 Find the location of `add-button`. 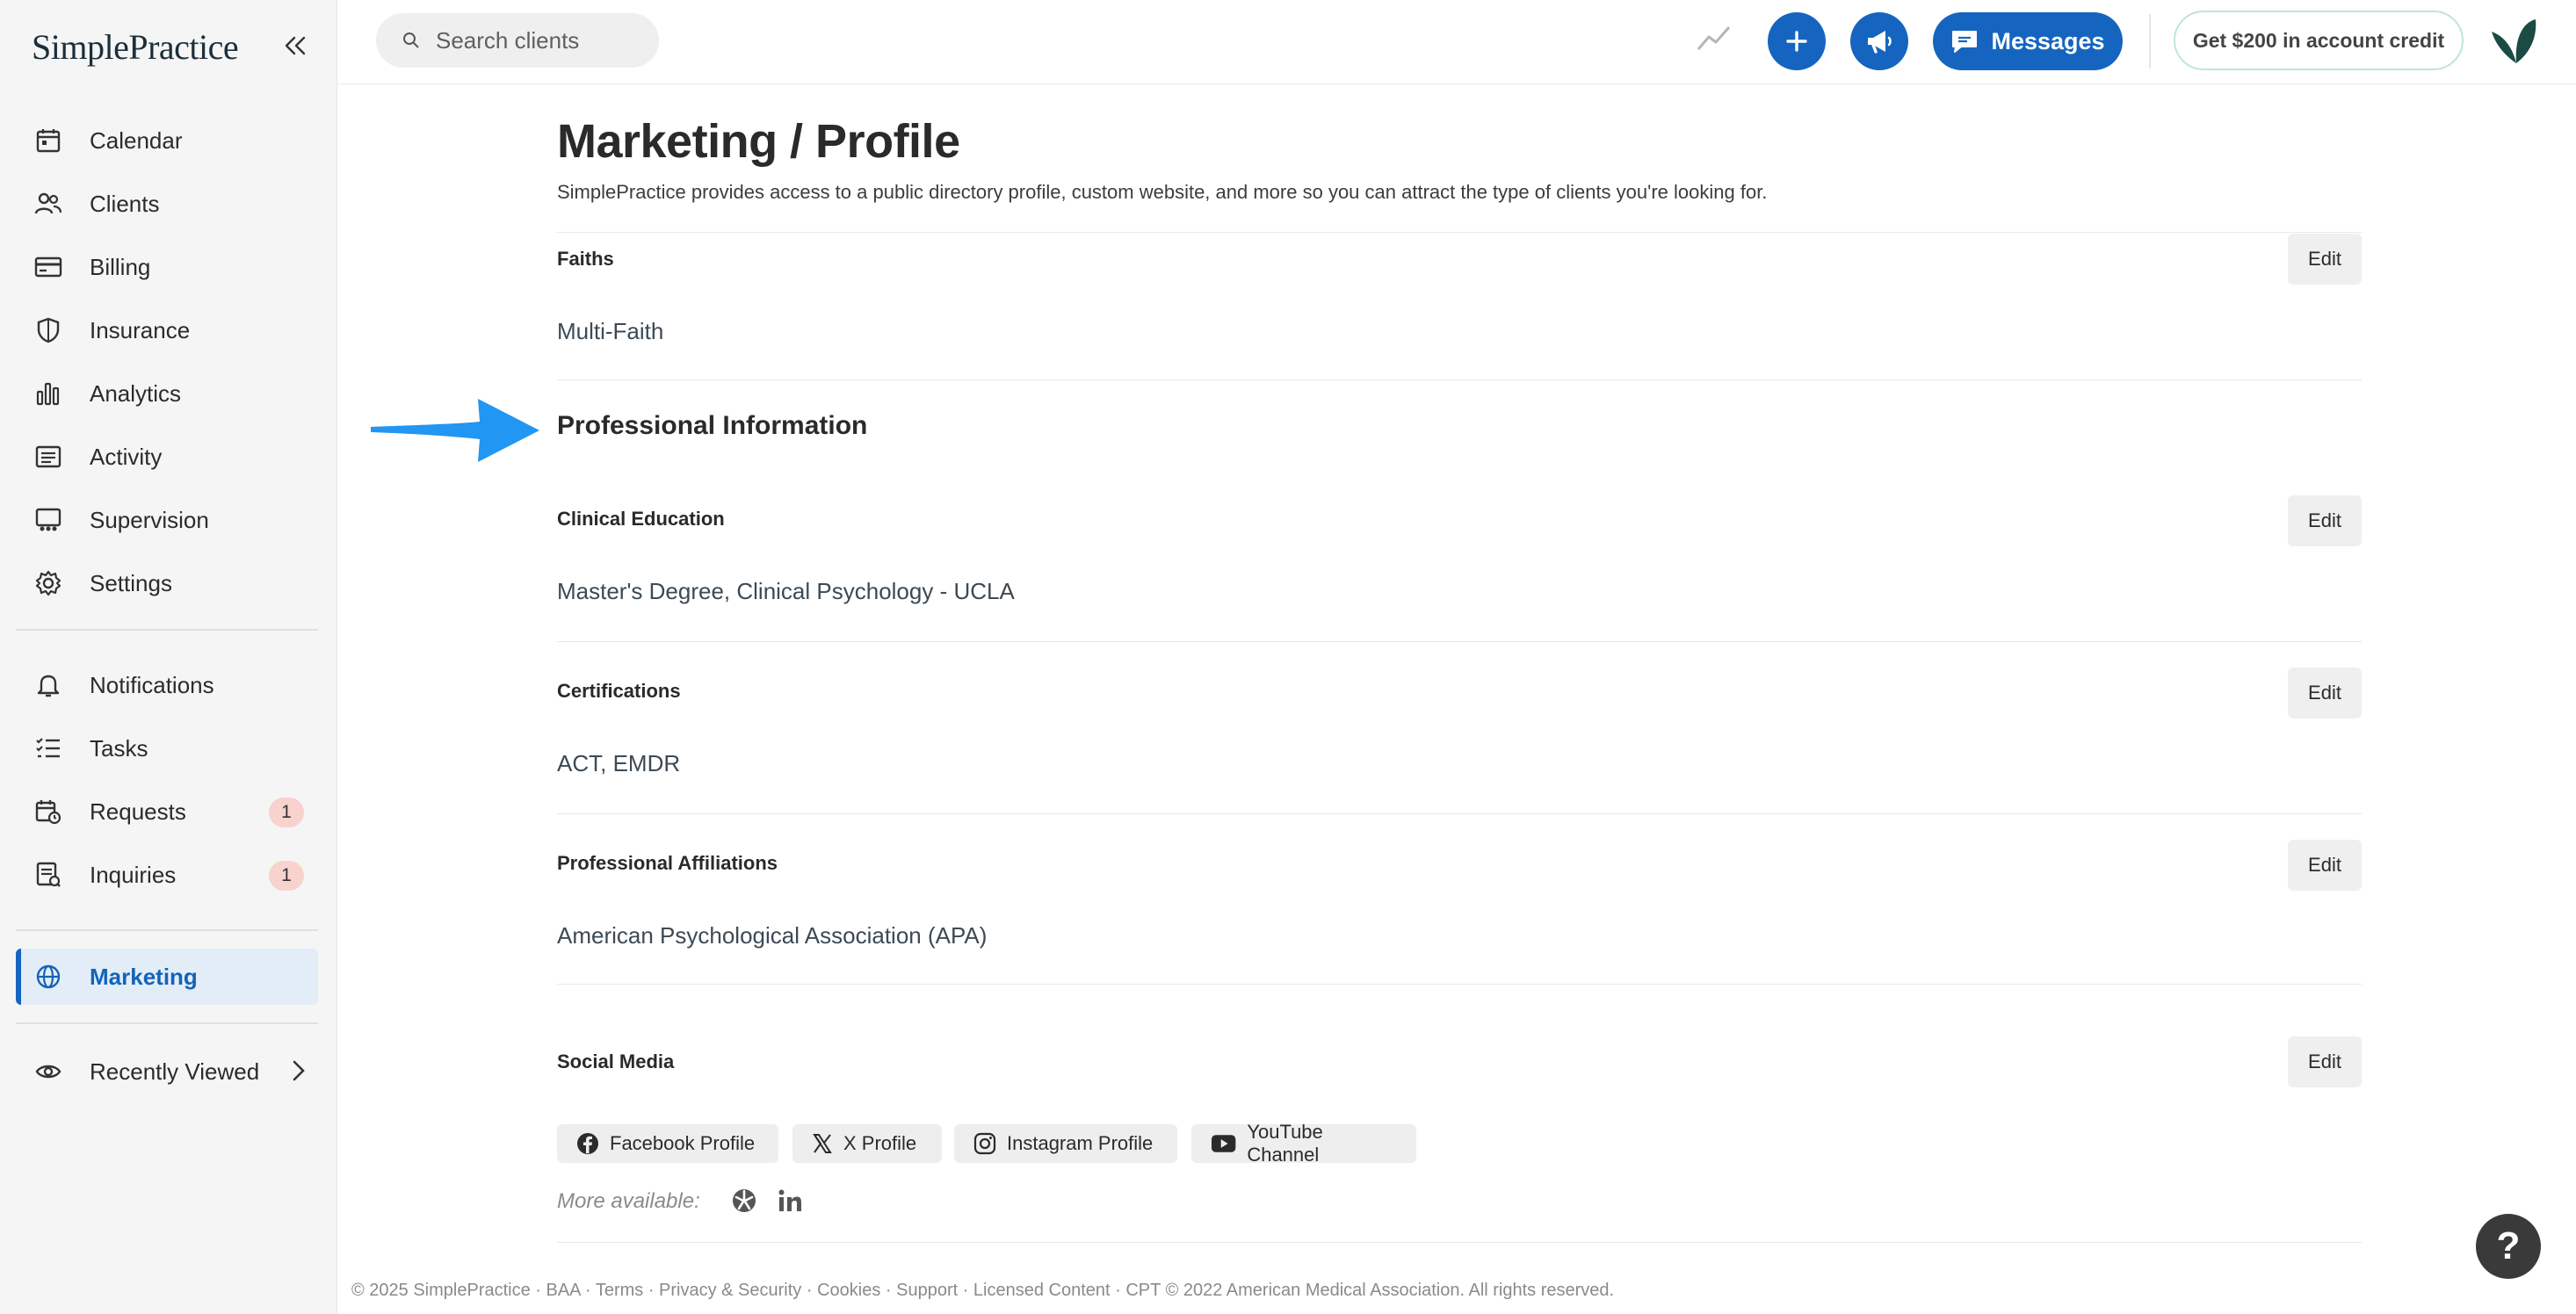

add-button is located at coordinates (1797, 41).